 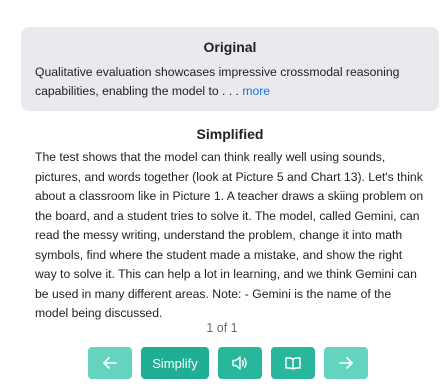 I want to click on simplified-title: Simplified, so click(x=230, y=134).